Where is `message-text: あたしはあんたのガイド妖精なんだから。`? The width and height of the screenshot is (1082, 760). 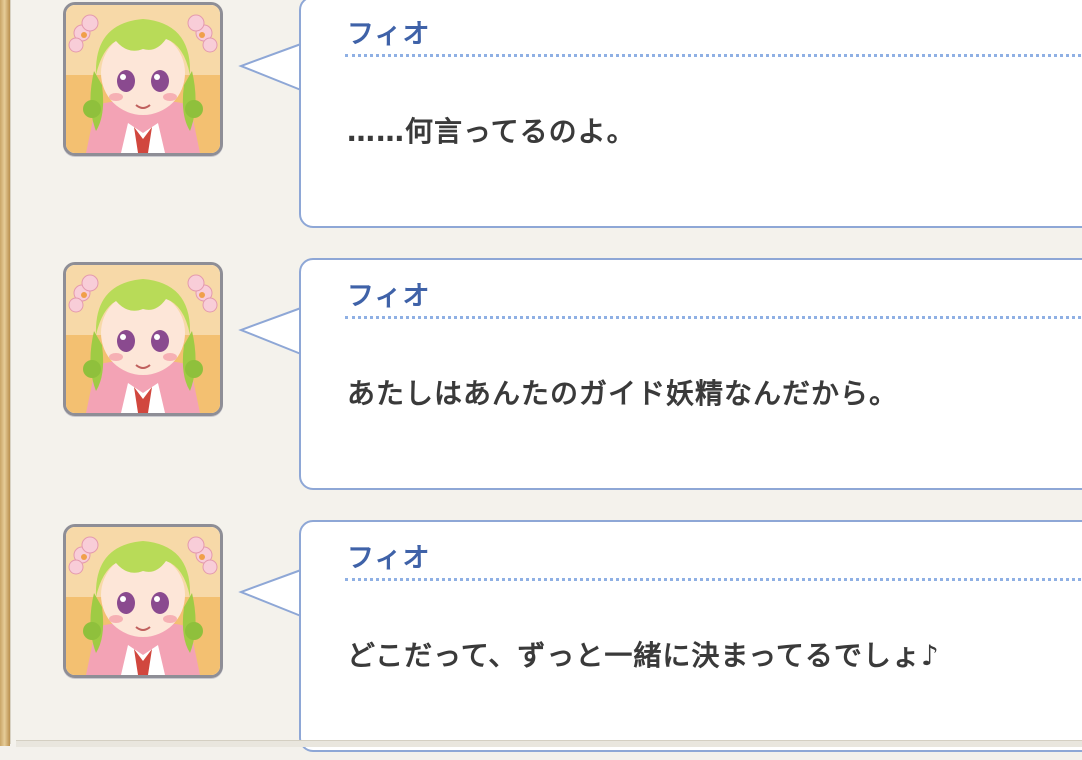
message-text: あたしはあんたのガイド妖精なんだから。 is located at coordinates (623, 393).